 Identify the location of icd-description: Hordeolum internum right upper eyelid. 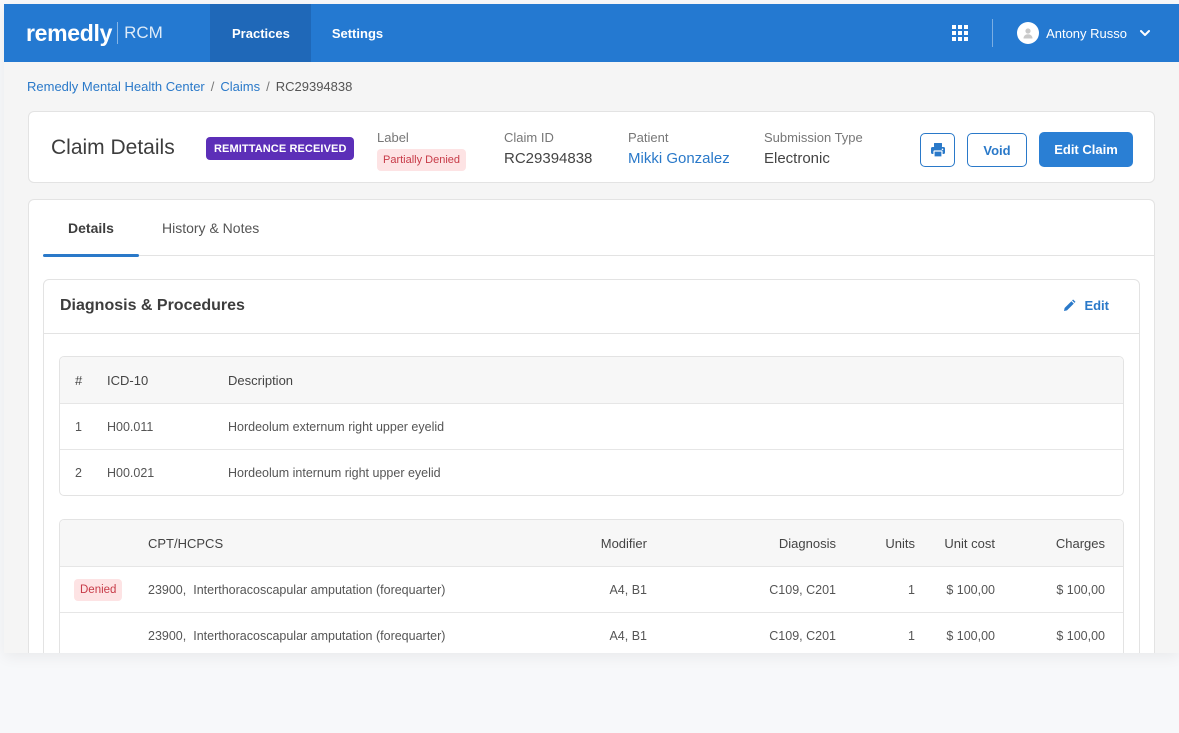
(334, 472).